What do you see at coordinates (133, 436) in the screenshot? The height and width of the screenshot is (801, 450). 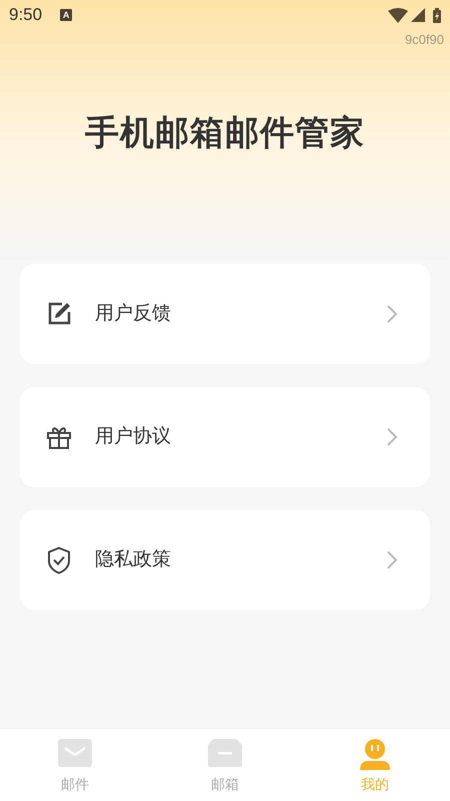 I see `menu-label: 用户协议` at bounding box center [133, 436].